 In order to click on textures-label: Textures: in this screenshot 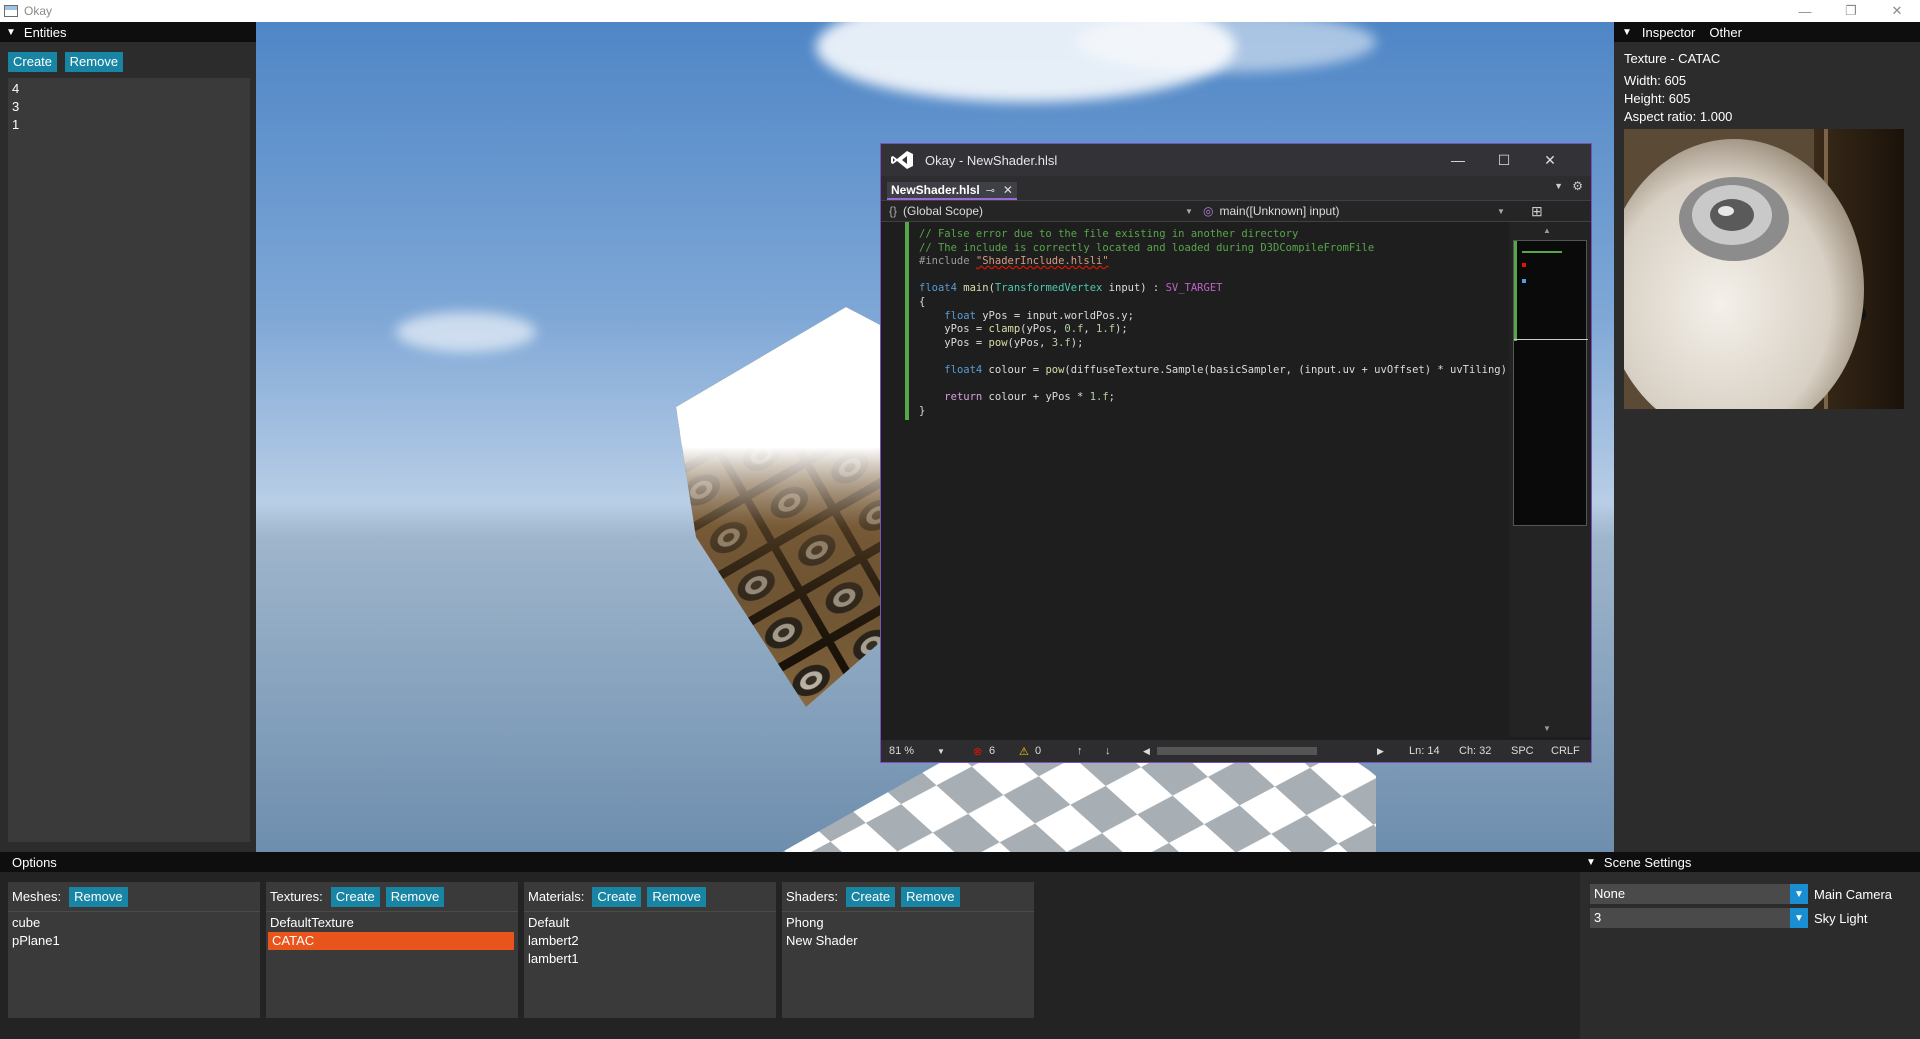, I will do `click(296, 896)`.